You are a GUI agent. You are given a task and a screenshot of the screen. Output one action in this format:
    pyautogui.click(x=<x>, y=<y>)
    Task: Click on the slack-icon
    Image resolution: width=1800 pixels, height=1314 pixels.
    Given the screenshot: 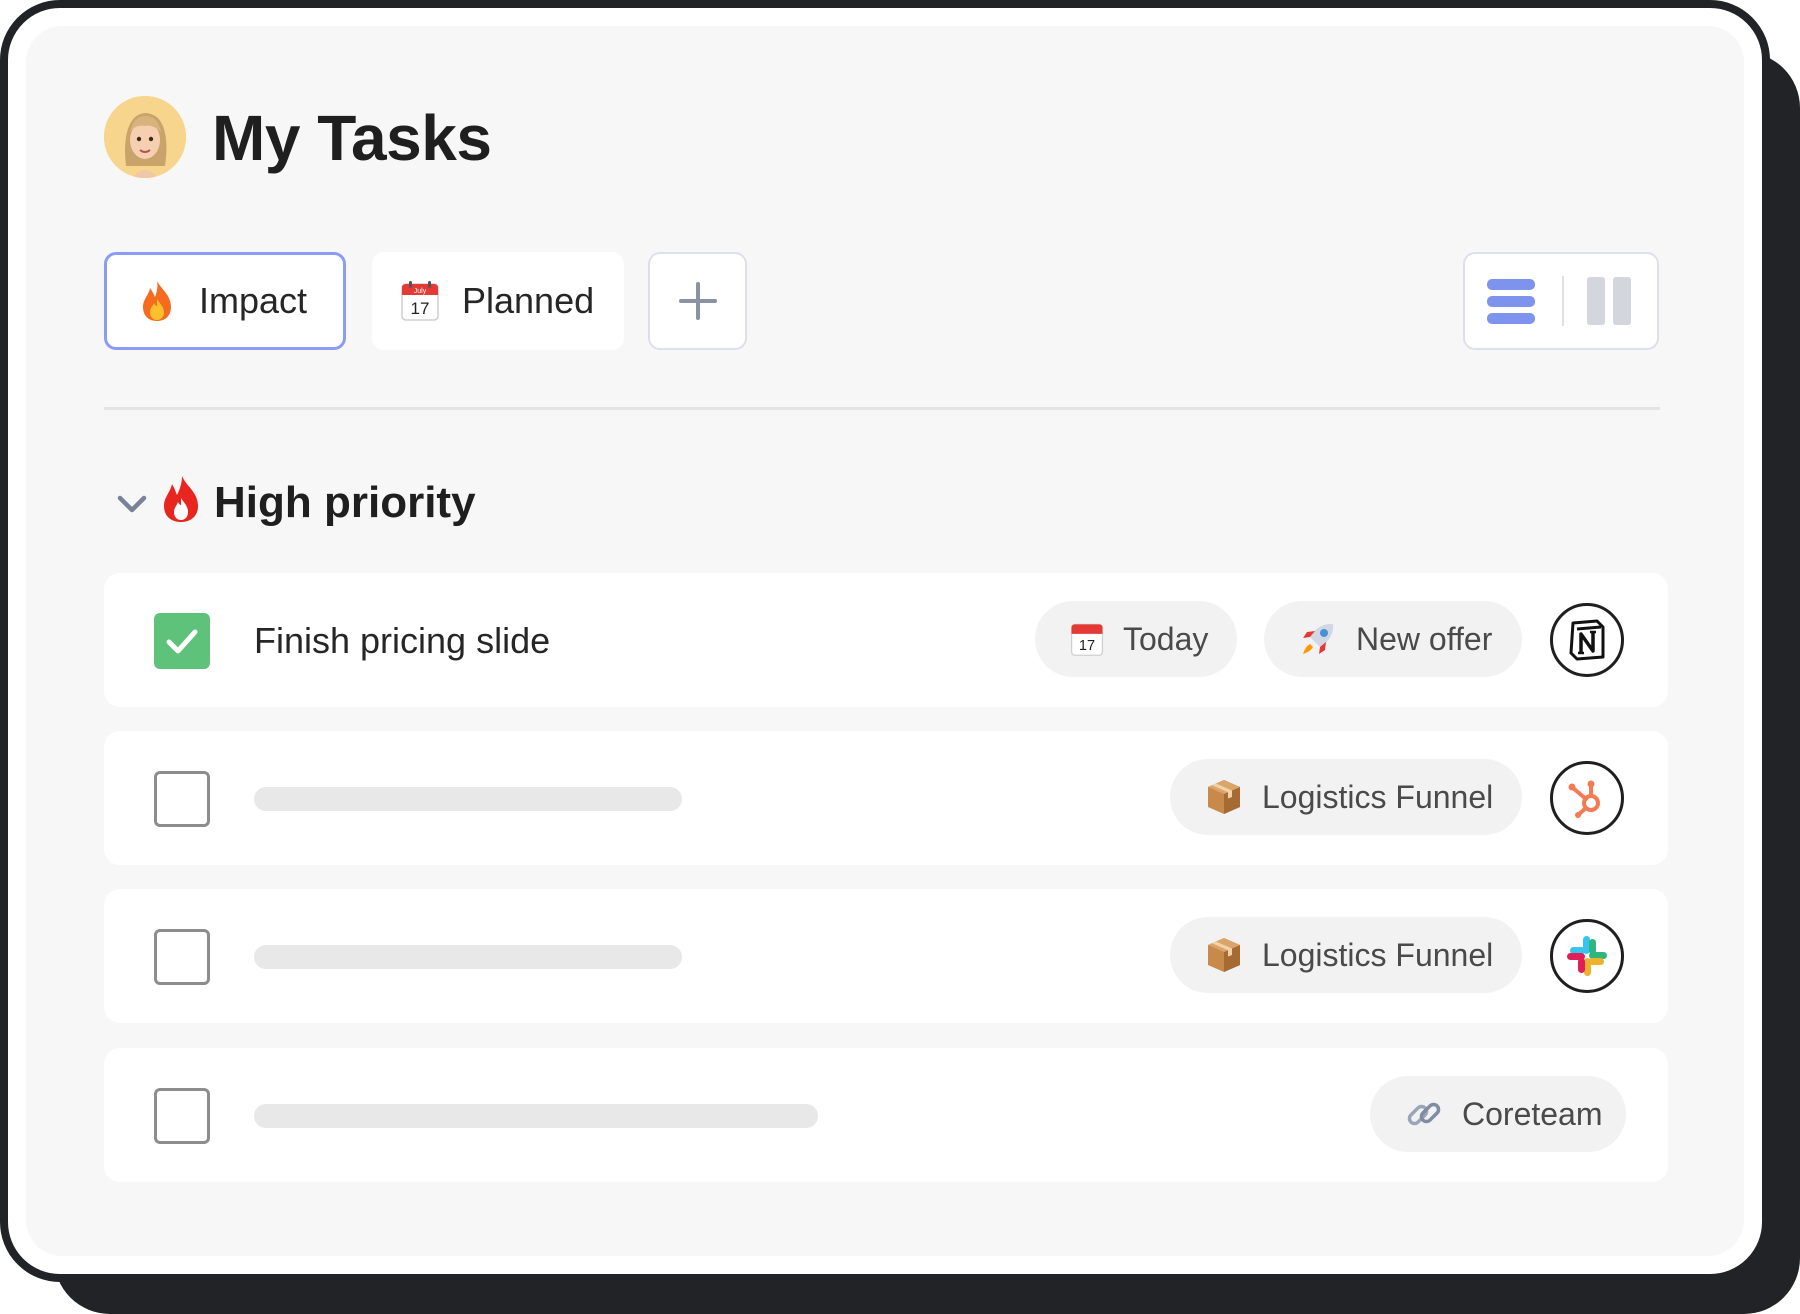 What is the action you would take?
    pyautogui.click(x=1587, y=956)
    